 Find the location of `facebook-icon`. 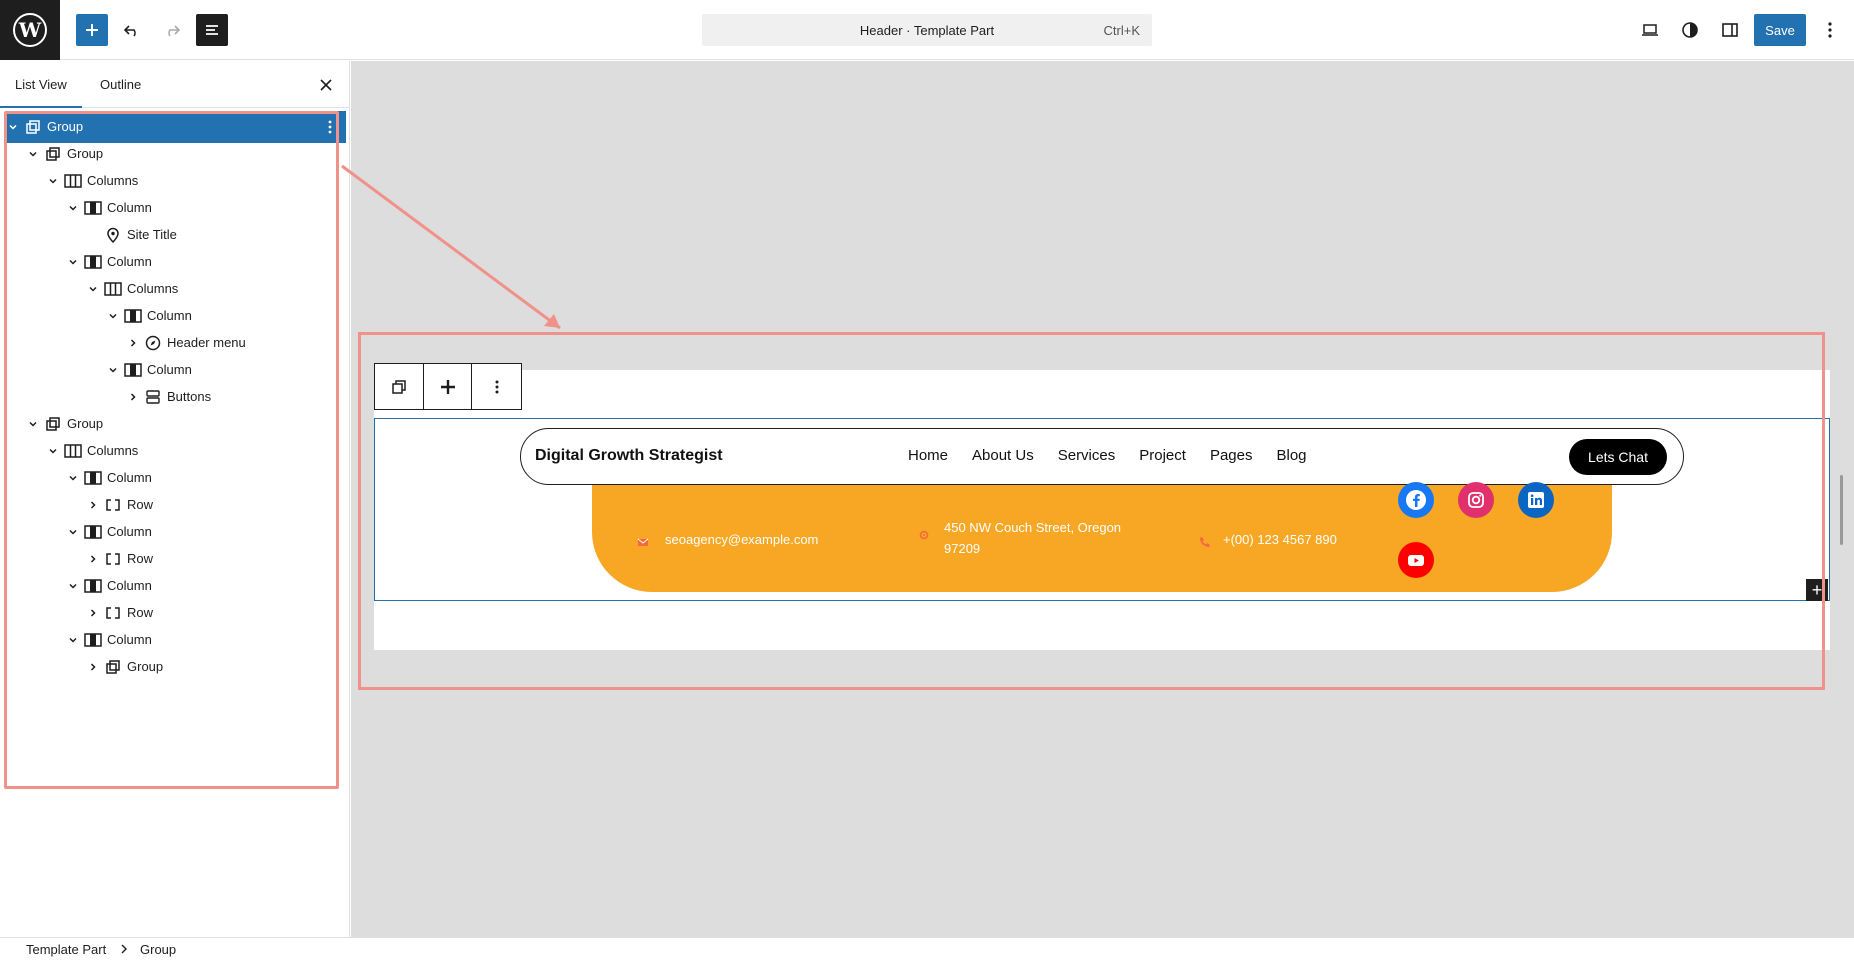

facebook-icon is located at coordinates (1416, 500).